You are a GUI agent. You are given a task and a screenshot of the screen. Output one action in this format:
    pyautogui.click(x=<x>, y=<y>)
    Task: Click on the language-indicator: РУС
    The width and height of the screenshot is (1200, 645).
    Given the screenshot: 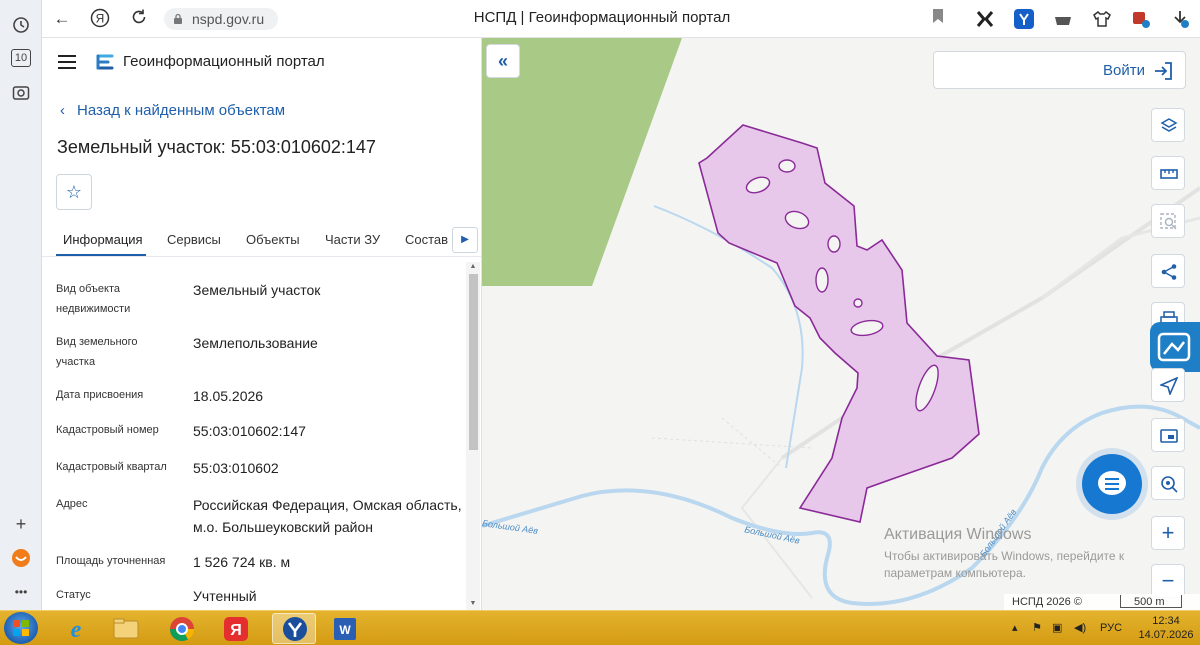 What is the action you would take?
    pyautogui.click(x=1111, y=628)
    